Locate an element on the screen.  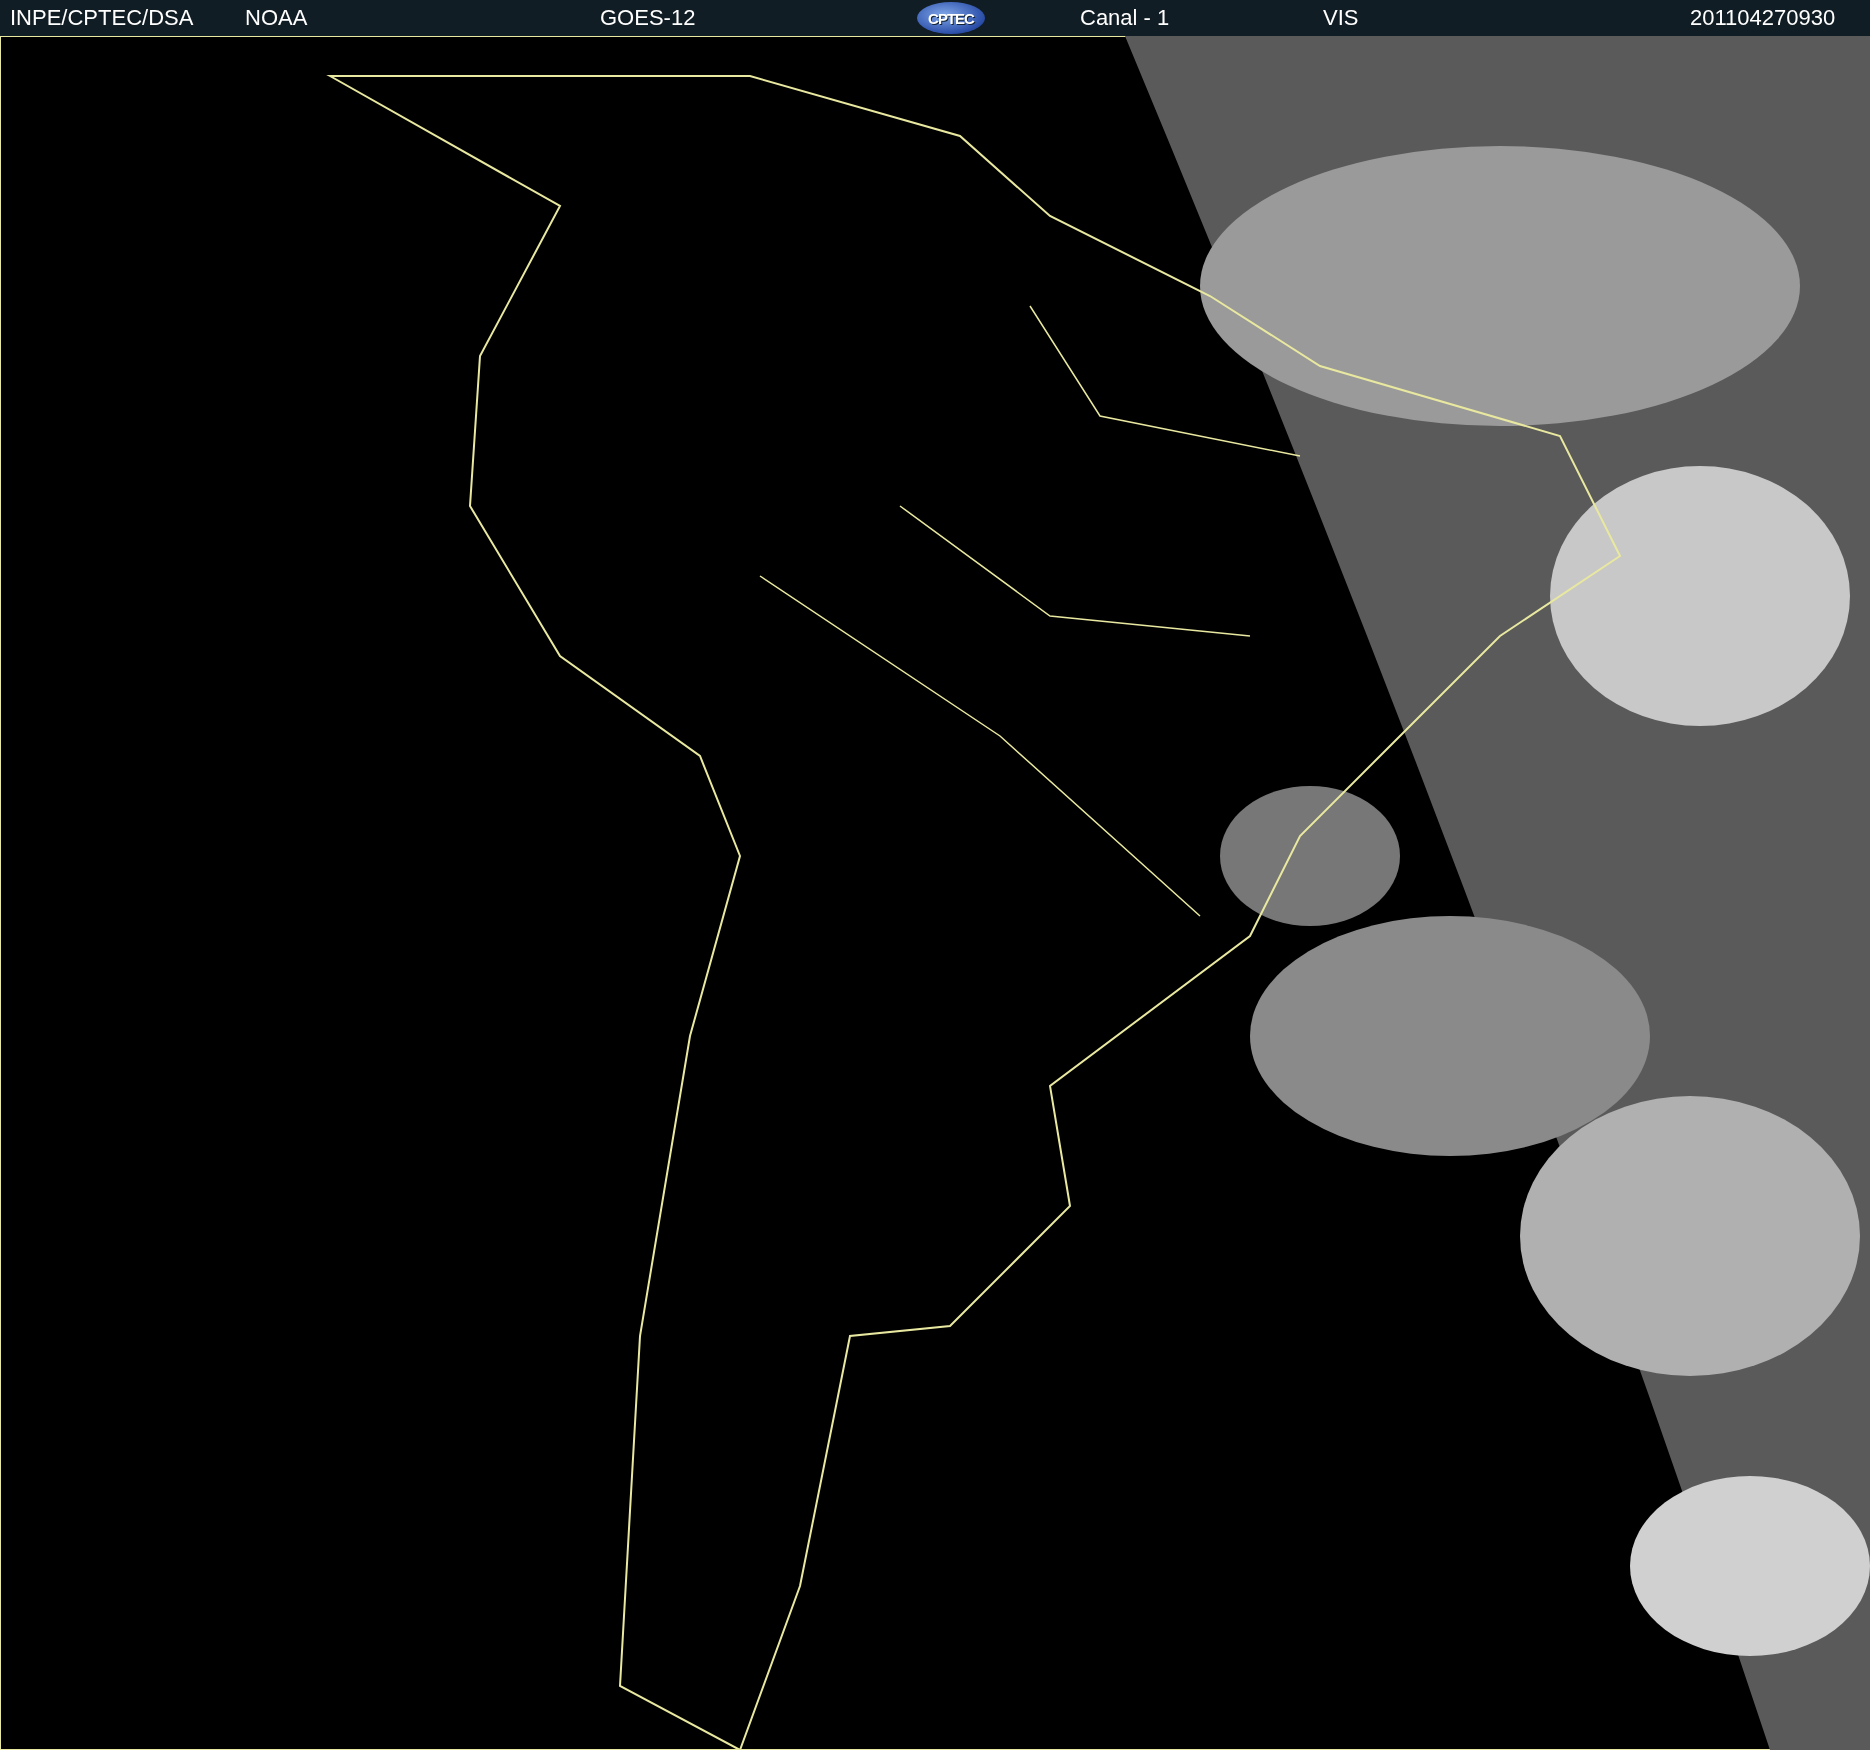
header-label: VIS is located at coordinates (1341, 18).